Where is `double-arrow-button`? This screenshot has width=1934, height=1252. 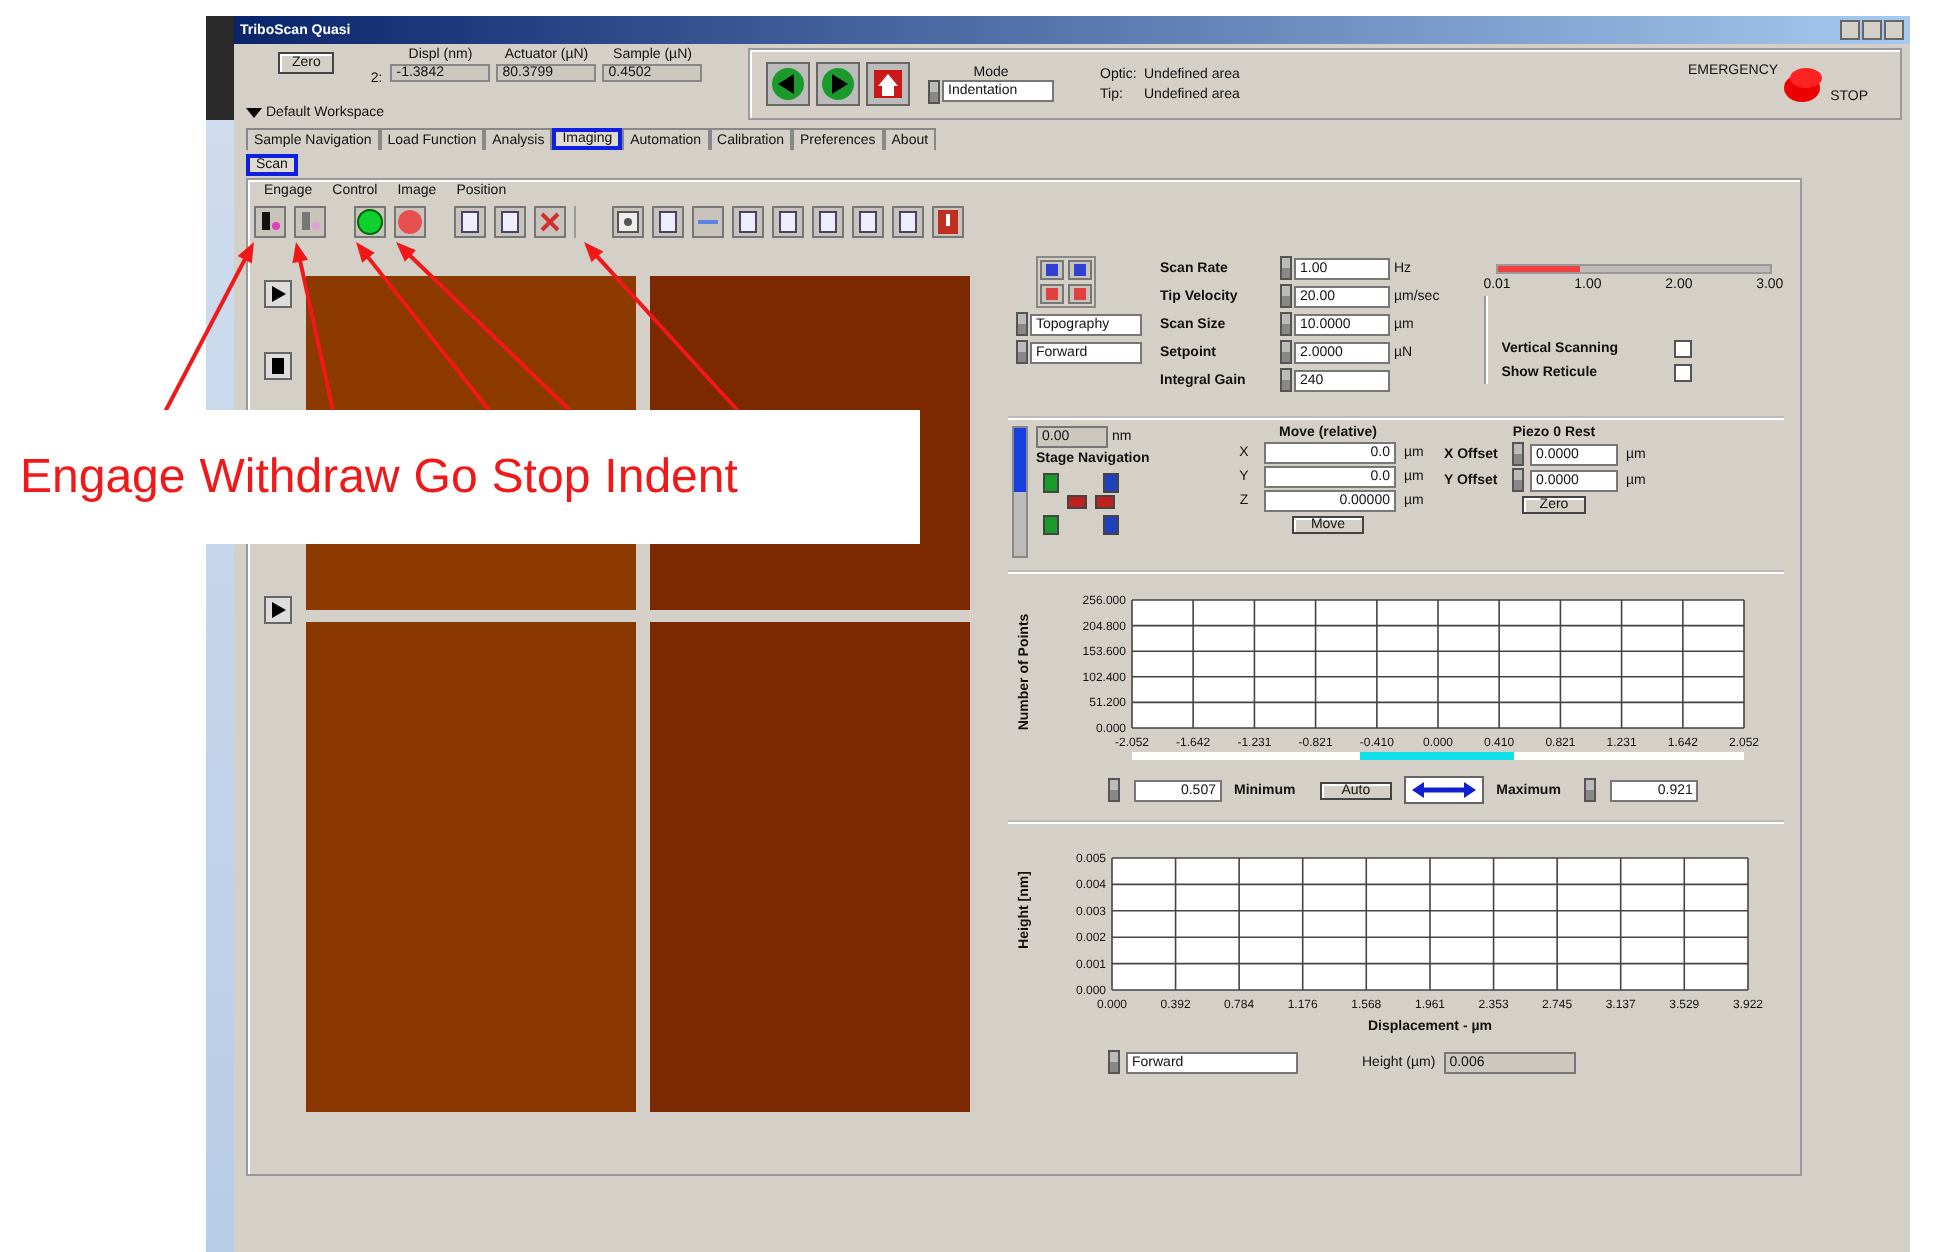 double-arrow-button is located at coordinates (1444, 790).